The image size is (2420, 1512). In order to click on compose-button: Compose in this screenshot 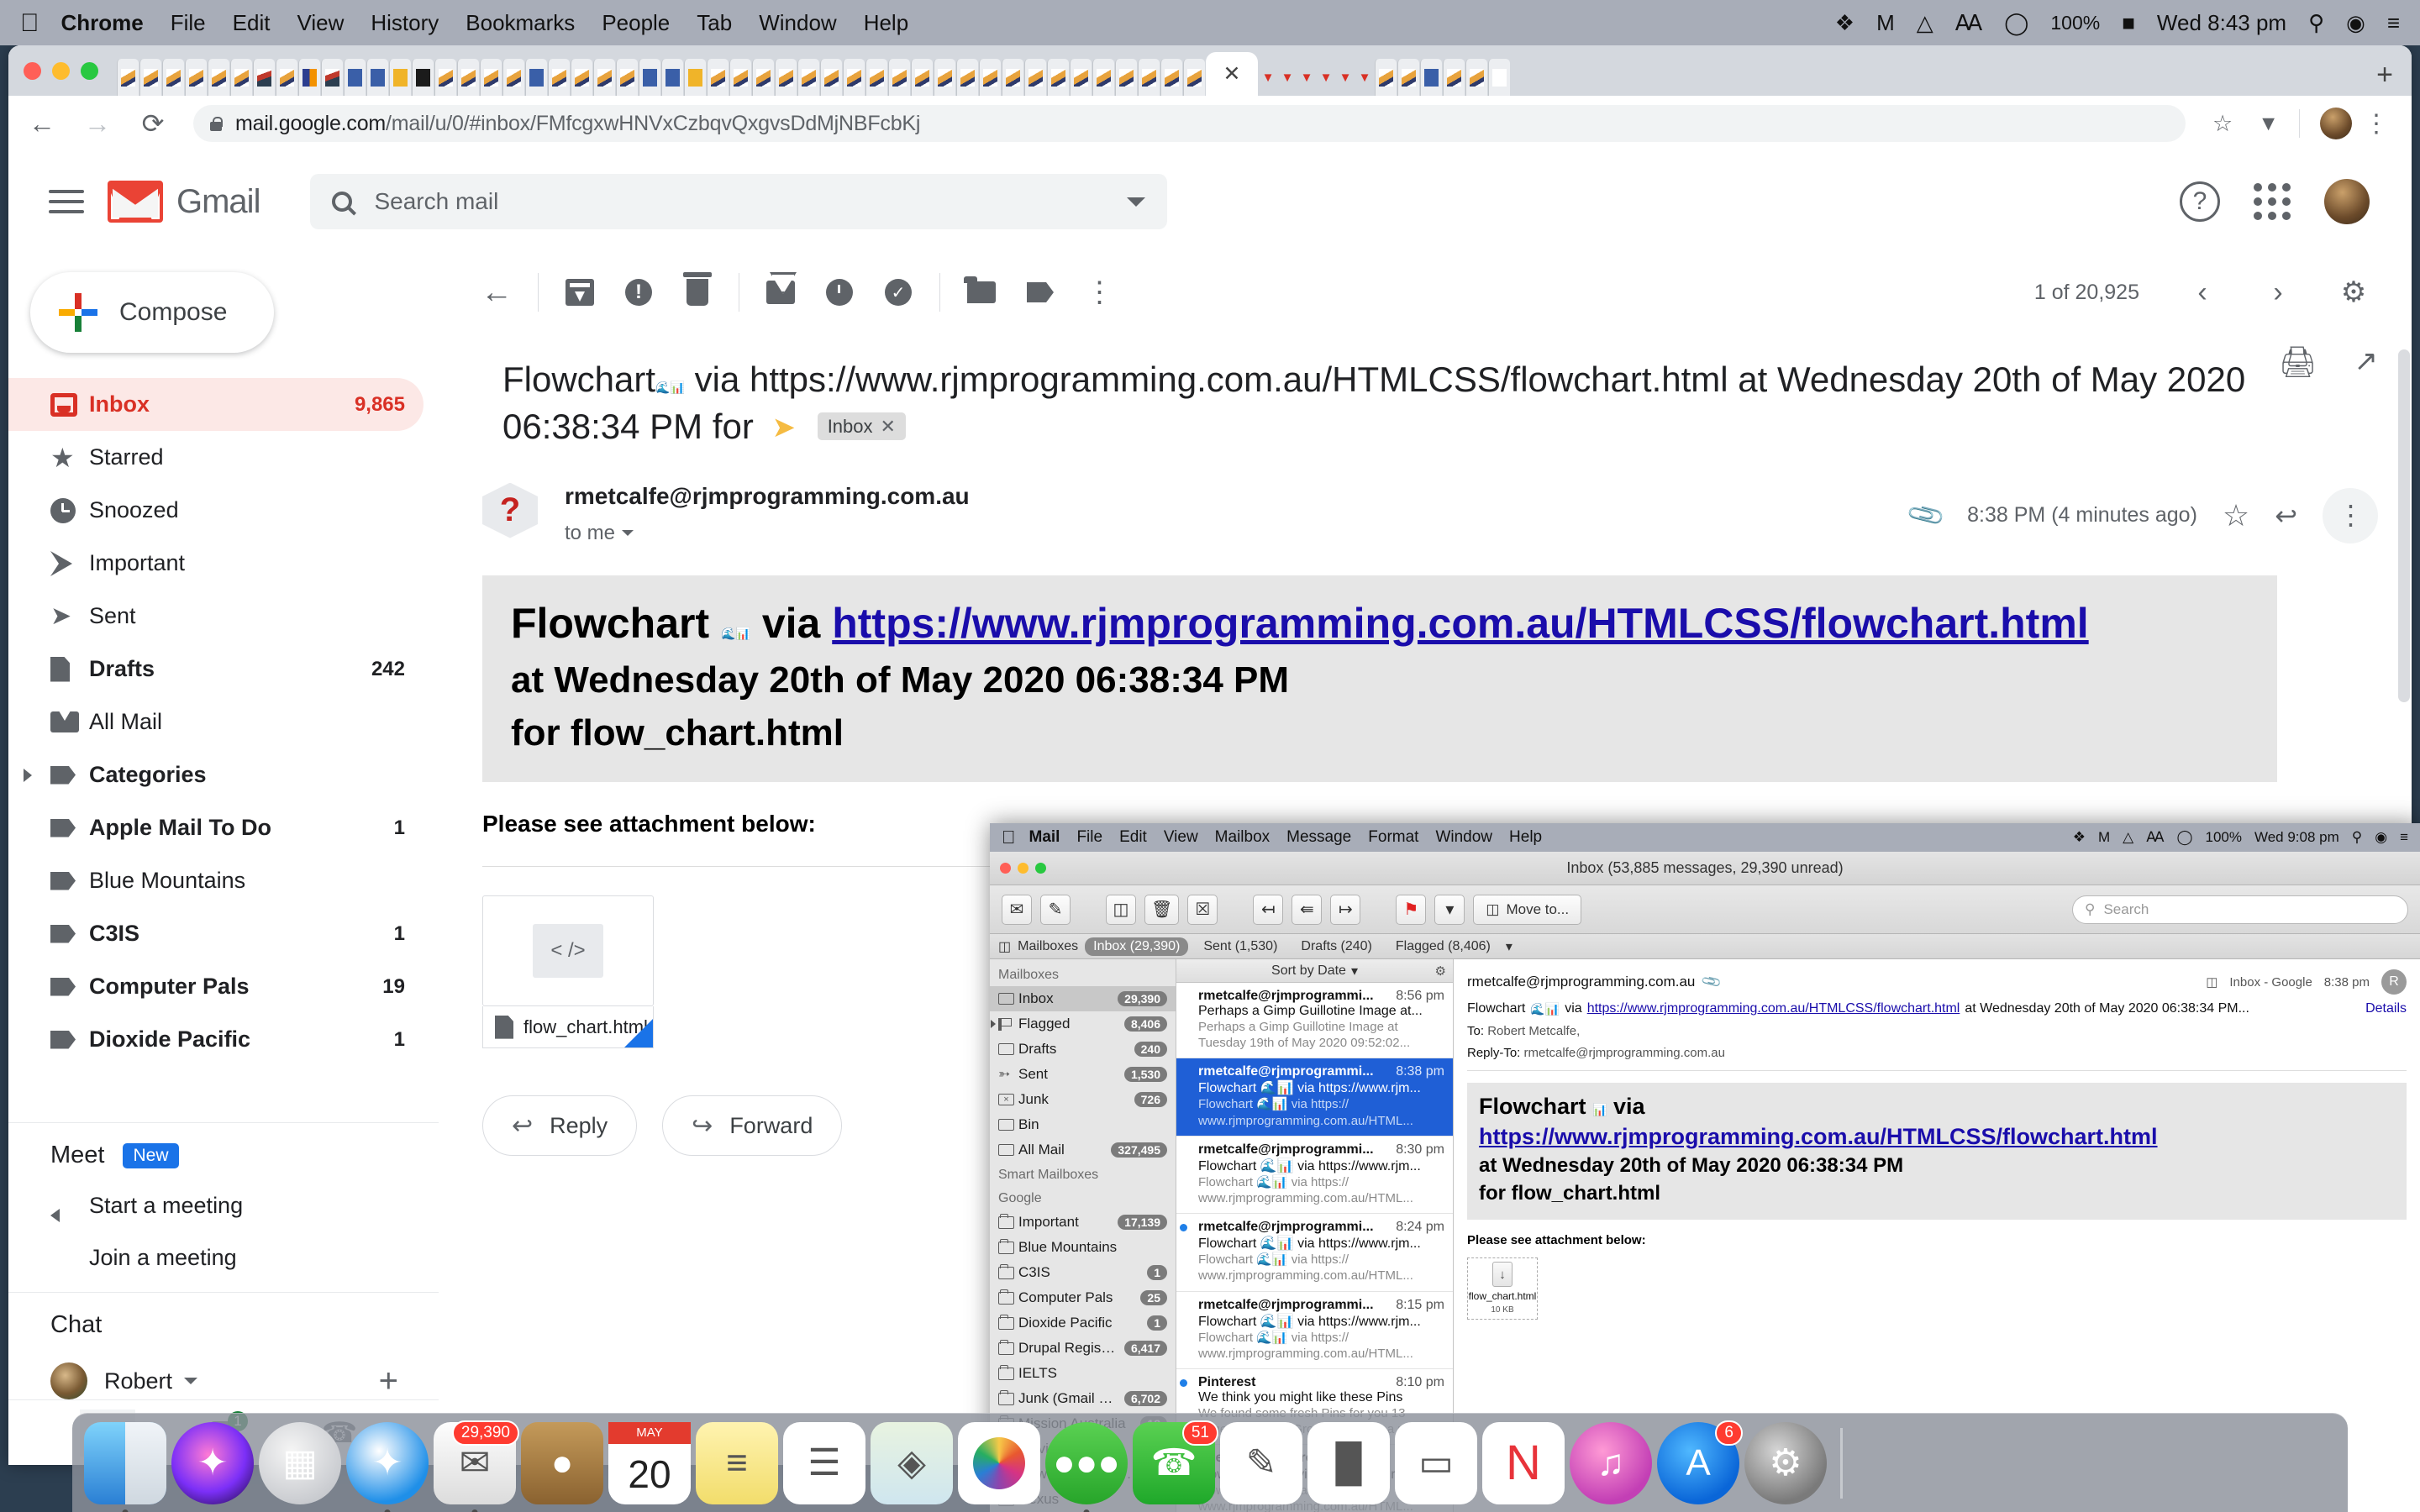, I will do `click(152, 312)`.